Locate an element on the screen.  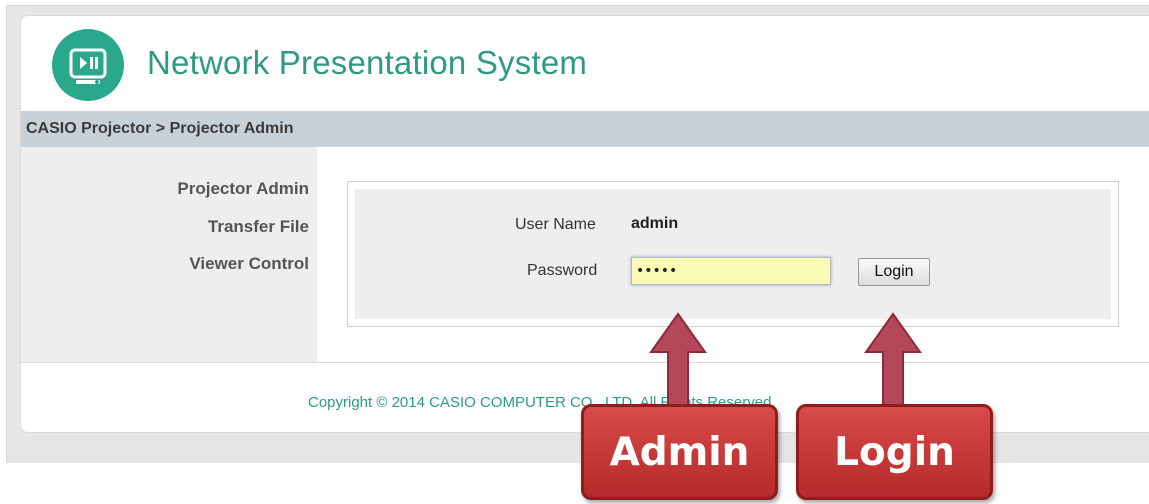
presentation-logo-icon is located at coordinates (88, 65).